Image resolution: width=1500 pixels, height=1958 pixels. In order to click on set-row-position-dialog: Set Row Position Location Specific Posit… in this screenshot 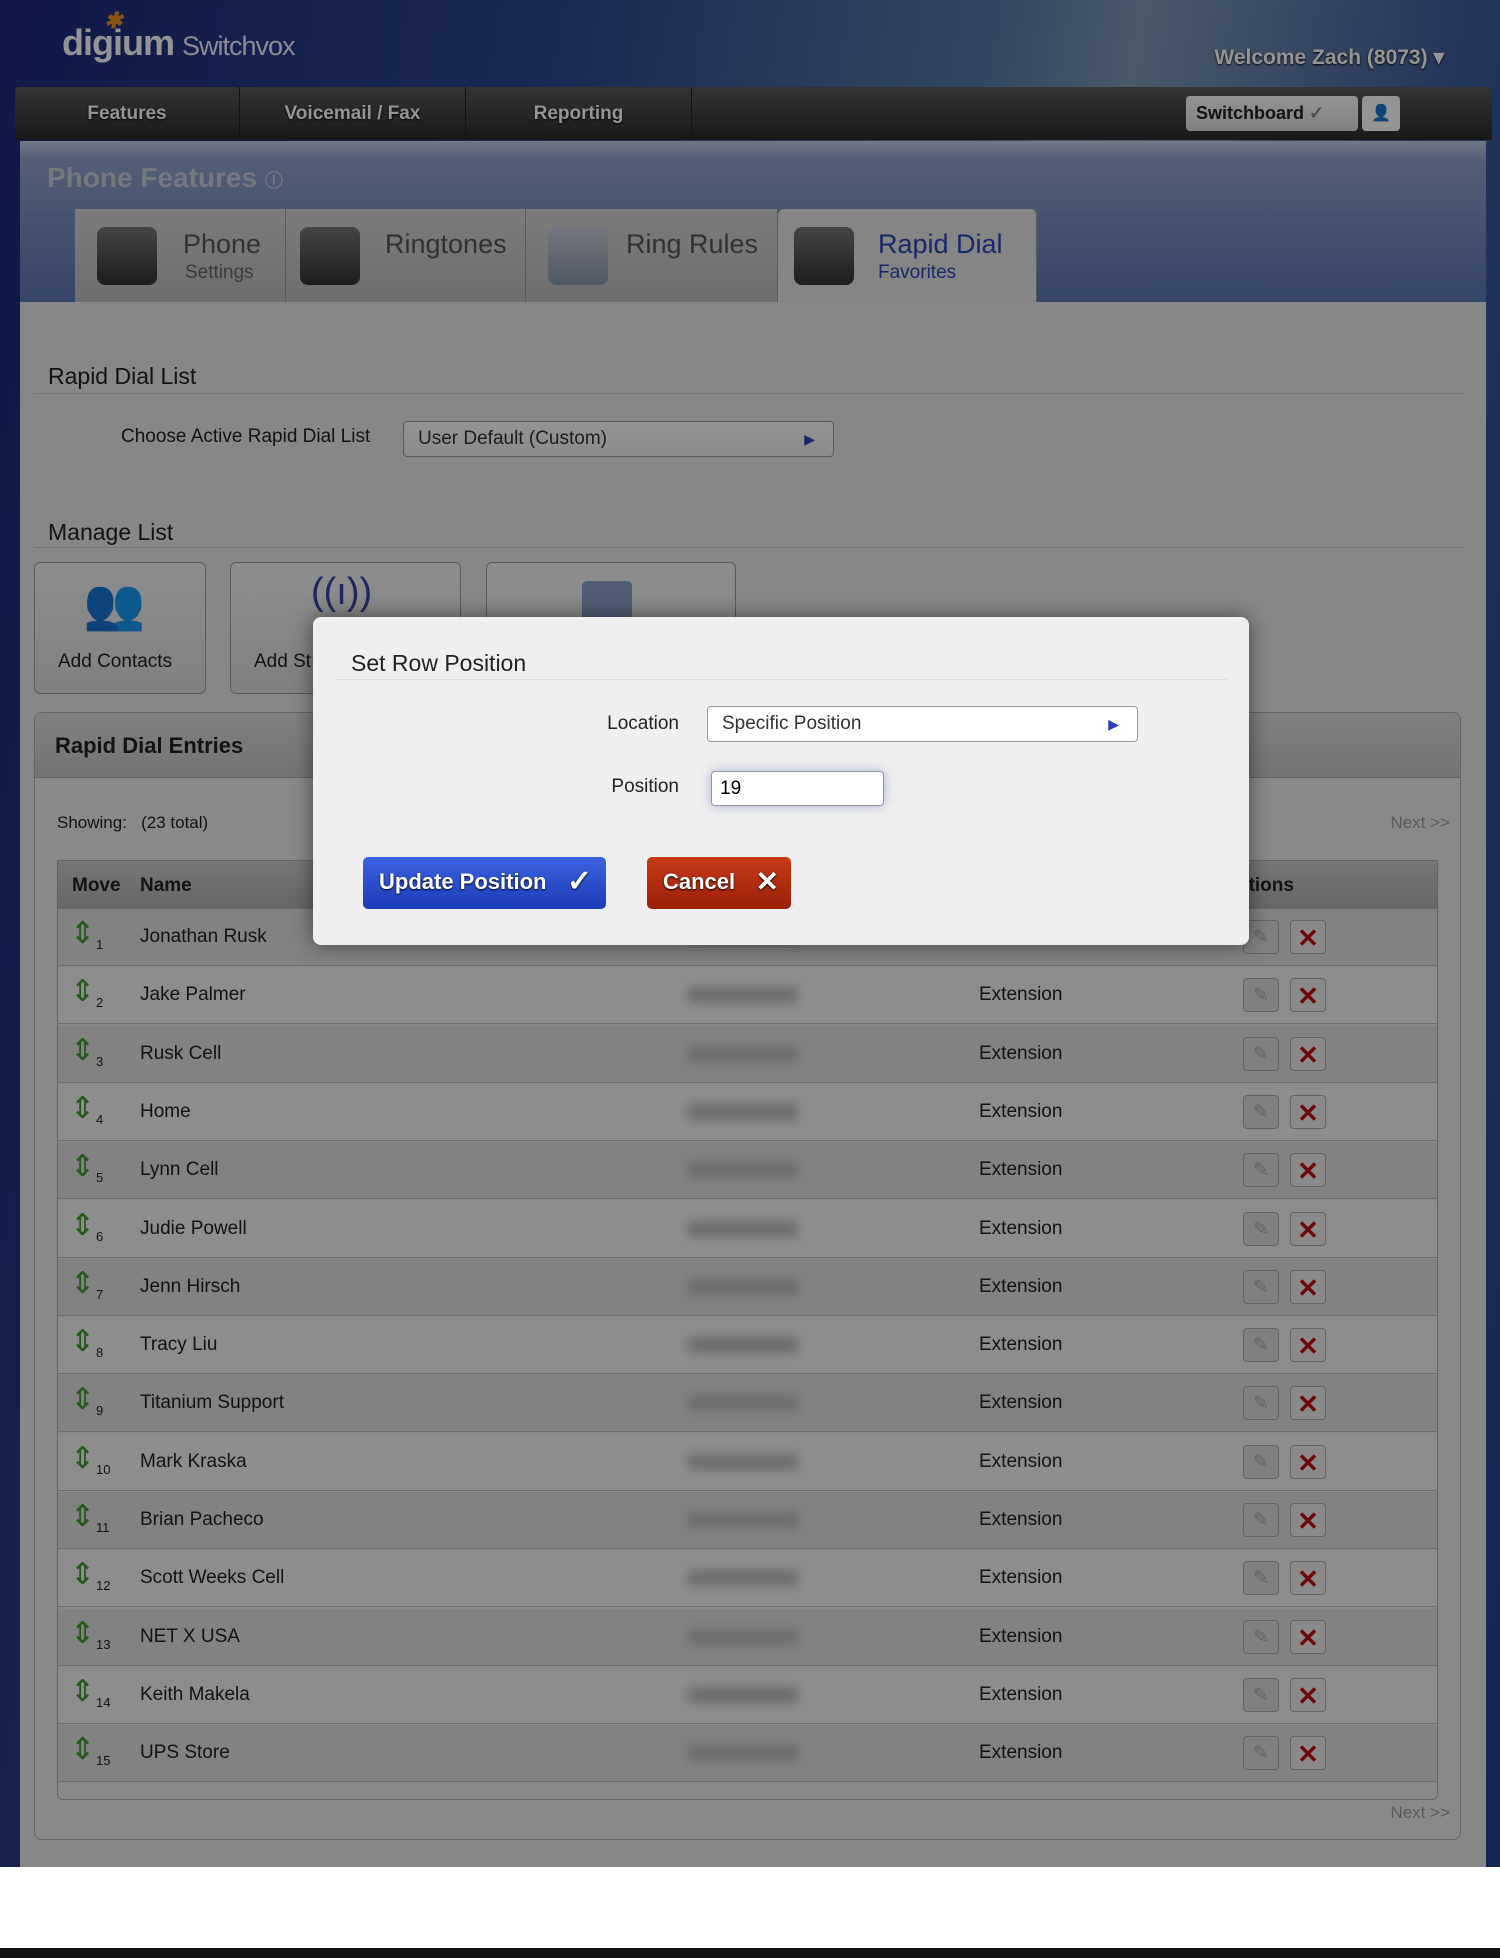, I will do `click(781, 781)`.